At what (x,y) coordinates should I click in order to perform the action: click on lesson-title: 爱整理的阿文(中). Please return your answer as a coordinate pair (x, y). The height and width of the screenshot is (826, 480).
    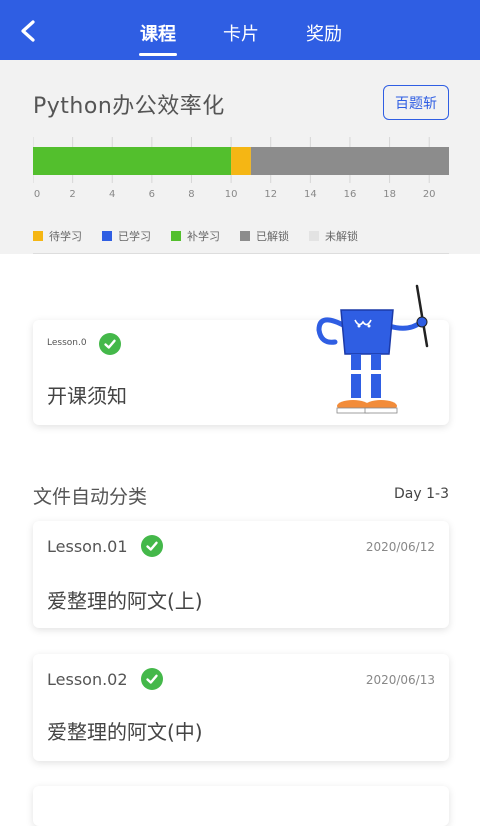
    Looking at the image, I should click on (125, 732).